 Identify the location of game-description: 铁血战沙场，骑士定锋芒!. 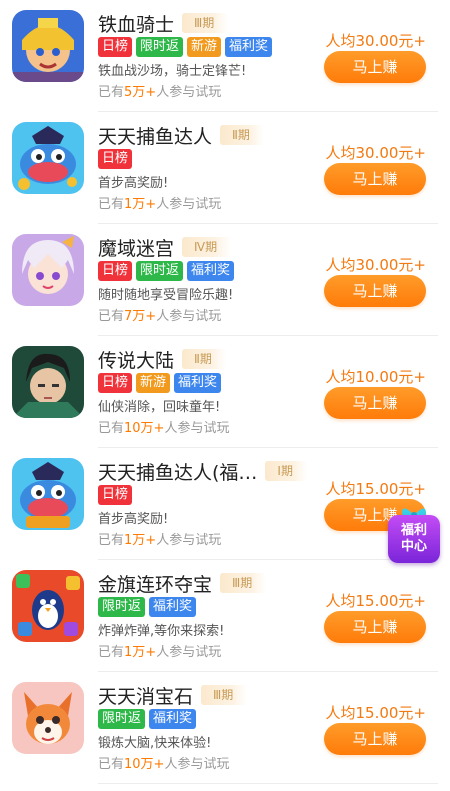
(172, 71).